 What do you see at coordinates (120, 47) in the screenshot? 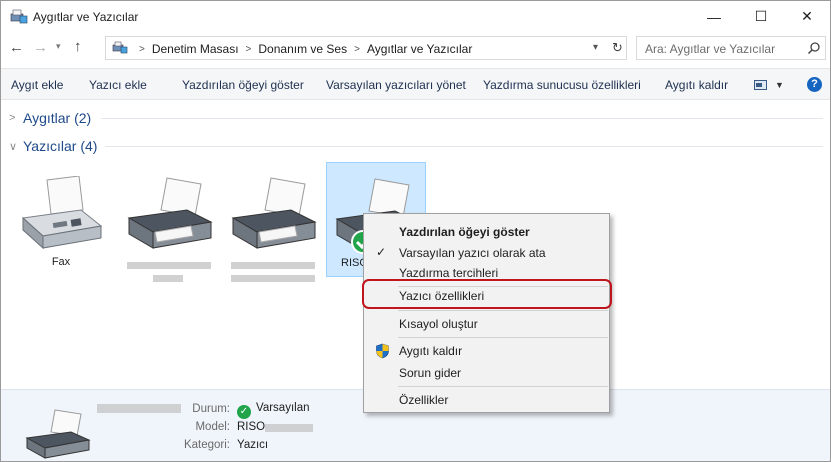
I see `control-panel-icon` at bounding box center [120, 47].